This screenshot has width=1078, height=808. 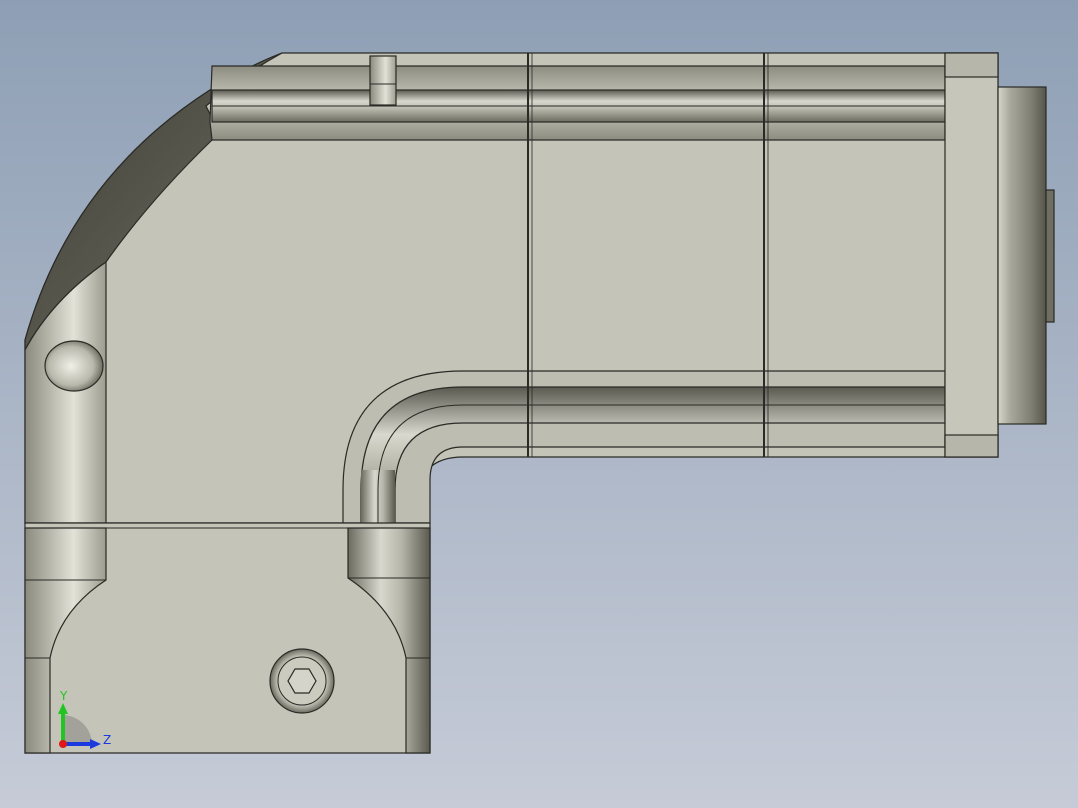 I want to click on triad-y-label: Y, so click(x=63, y=696).